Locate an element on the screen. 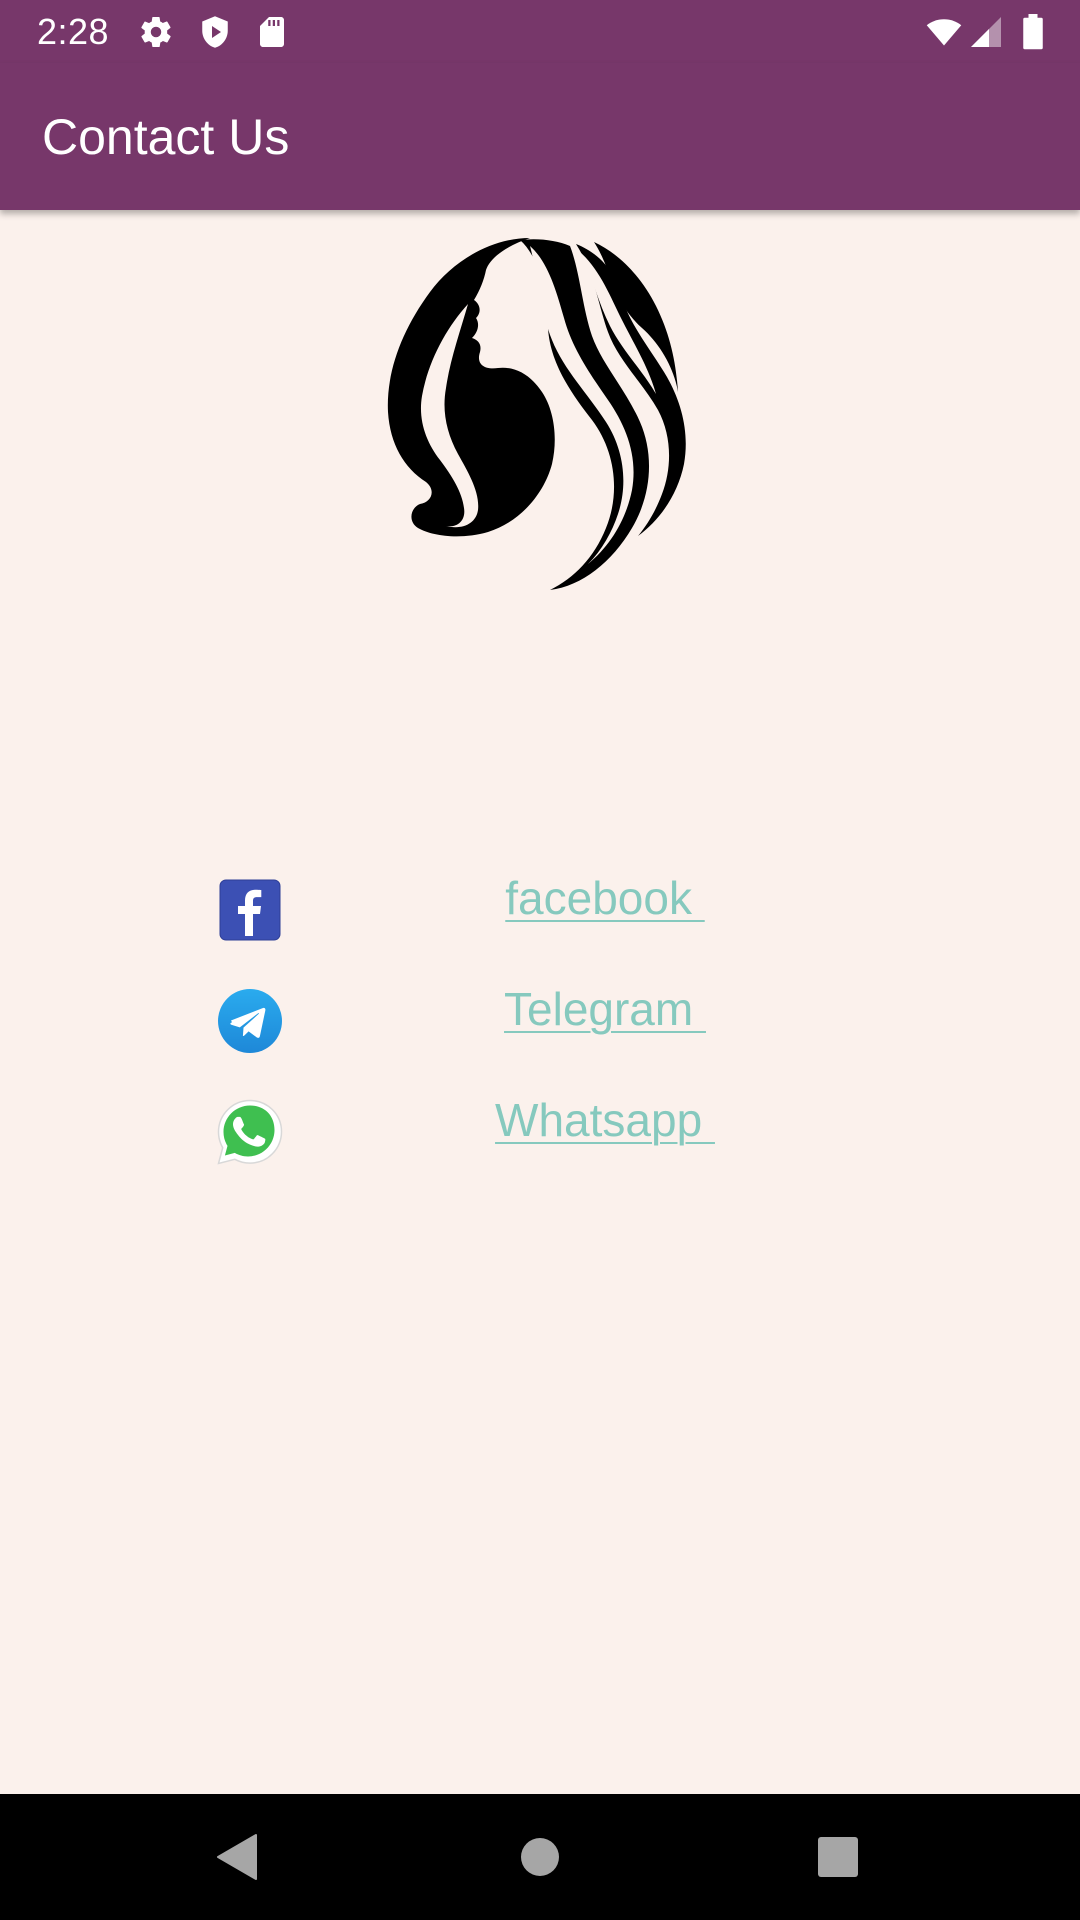 This screenshot has height=1920, width=1080. navigation-bar is located at coordinates (540, 1857).